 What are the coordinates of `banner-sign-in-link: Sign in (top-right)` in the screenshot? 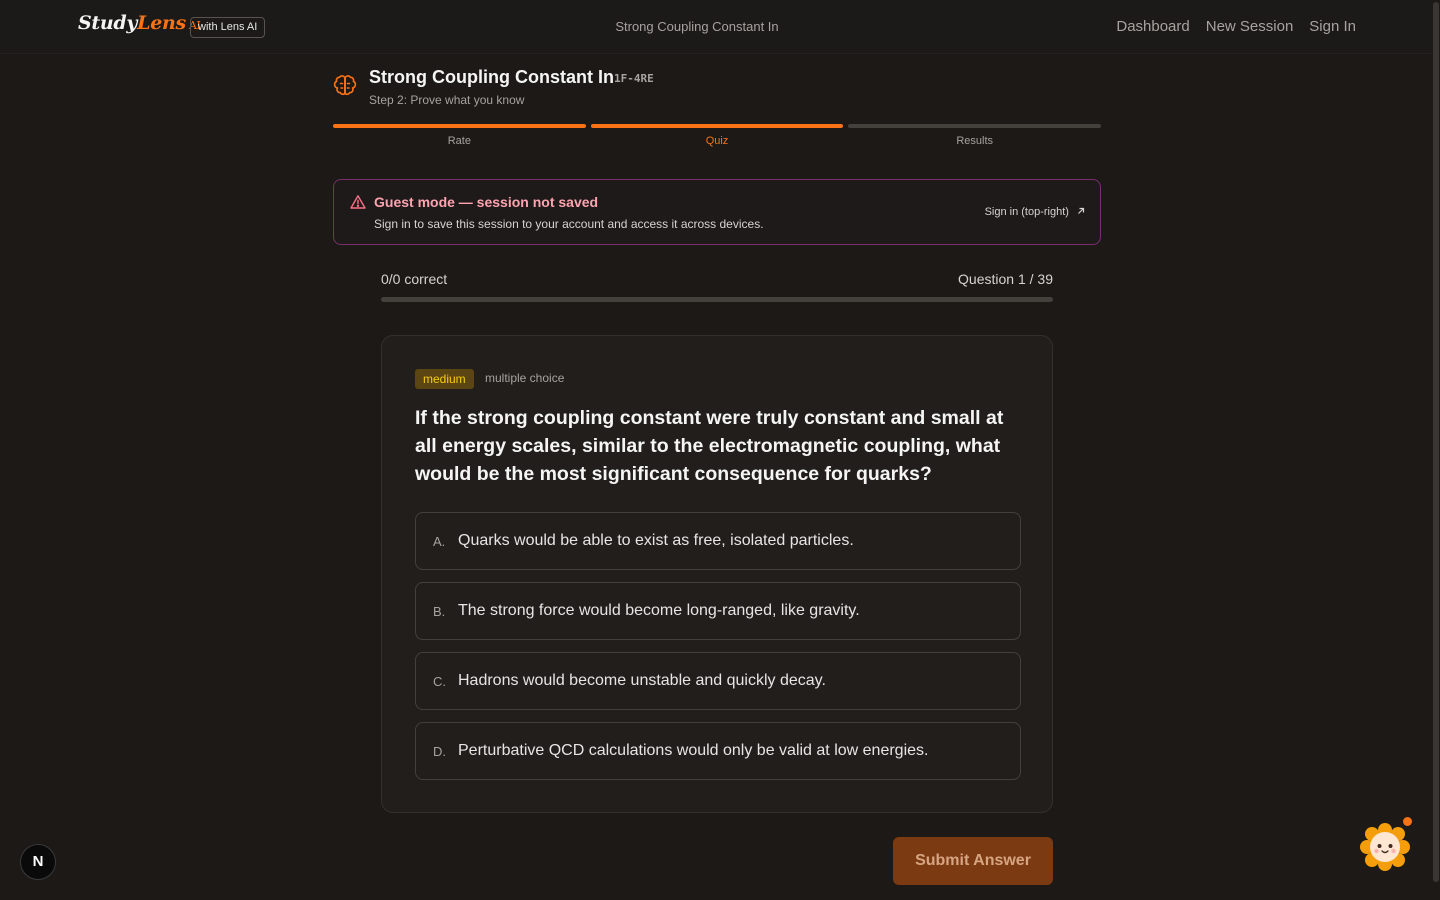 It's located at (1035, 212).